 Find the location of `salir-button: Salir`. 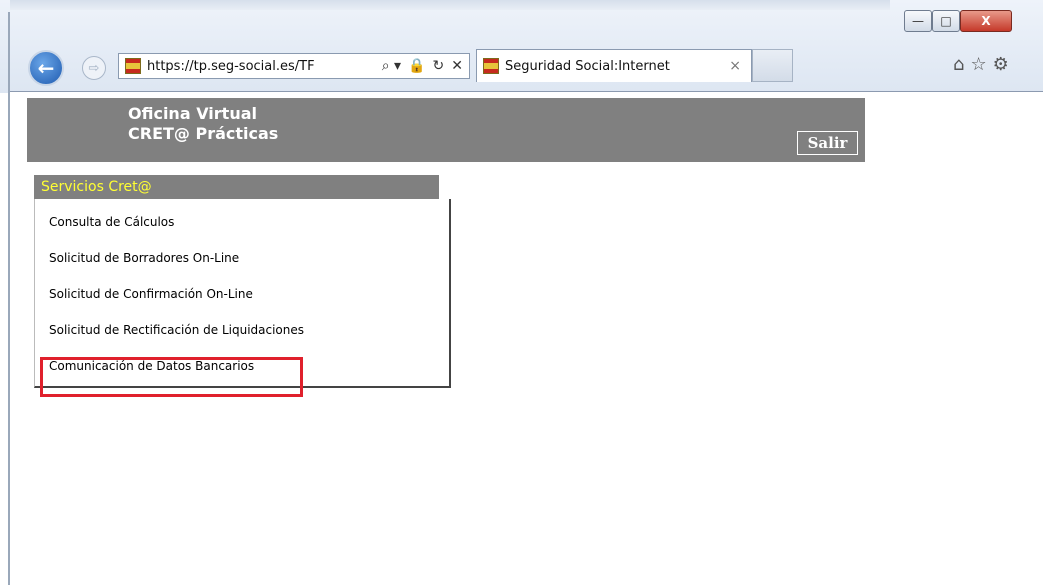

salir-button: Salir is located at coordinates (827, 143).